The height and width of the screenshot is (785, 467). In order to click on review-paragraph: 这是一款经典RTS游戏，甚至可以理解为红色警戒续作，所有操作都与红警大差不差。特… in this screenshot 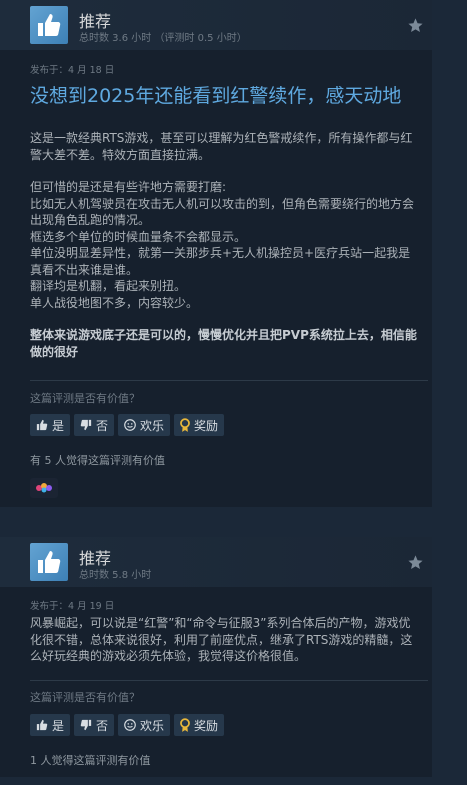, I will do `click(221, 146)`.